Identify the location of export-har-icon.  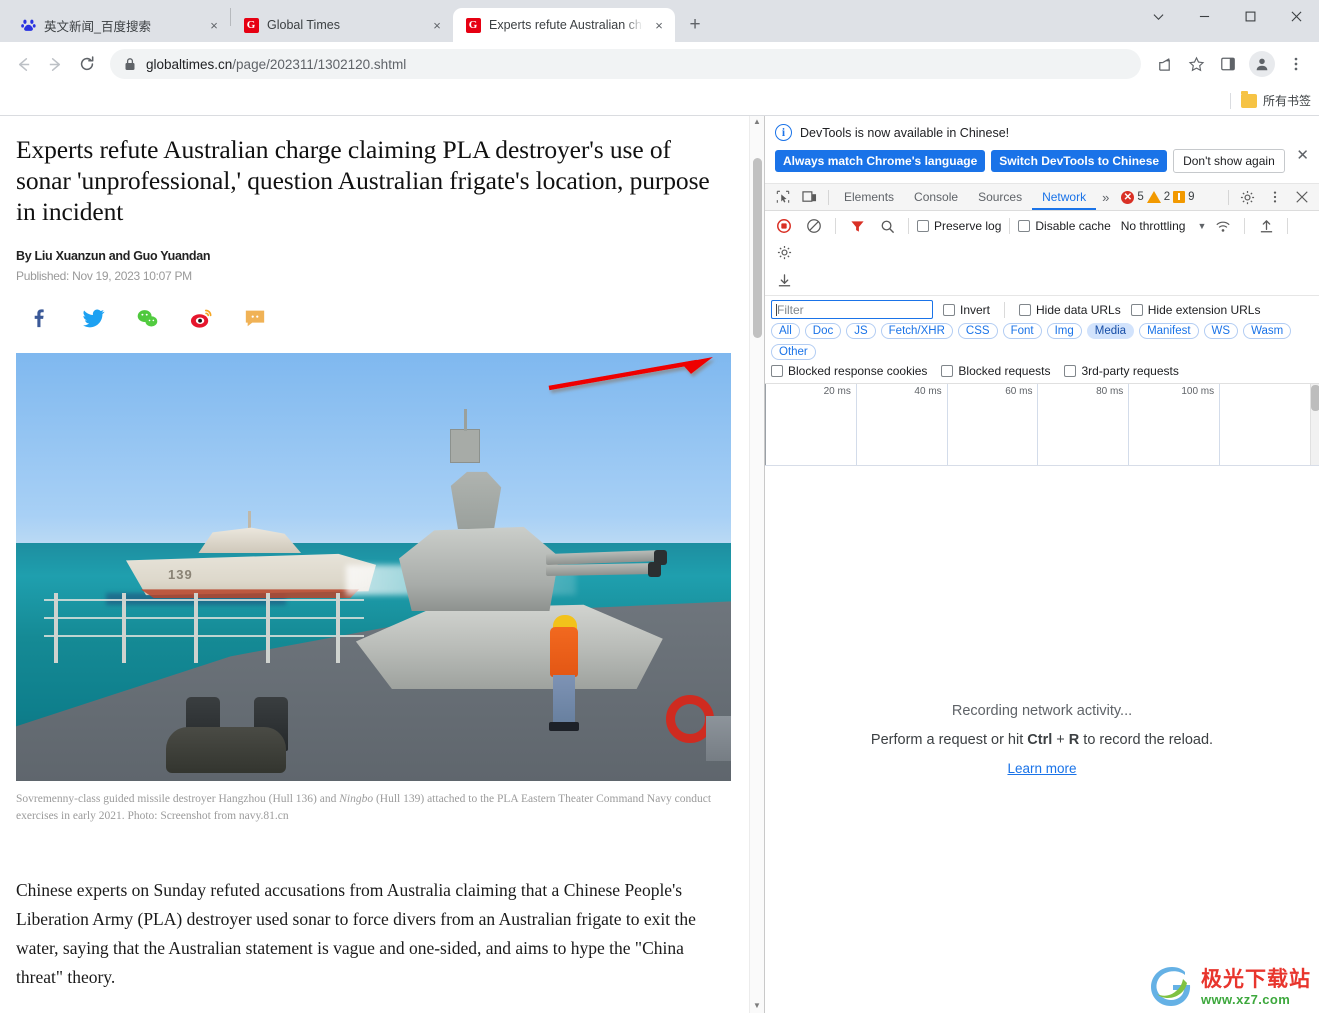
(784, 280).